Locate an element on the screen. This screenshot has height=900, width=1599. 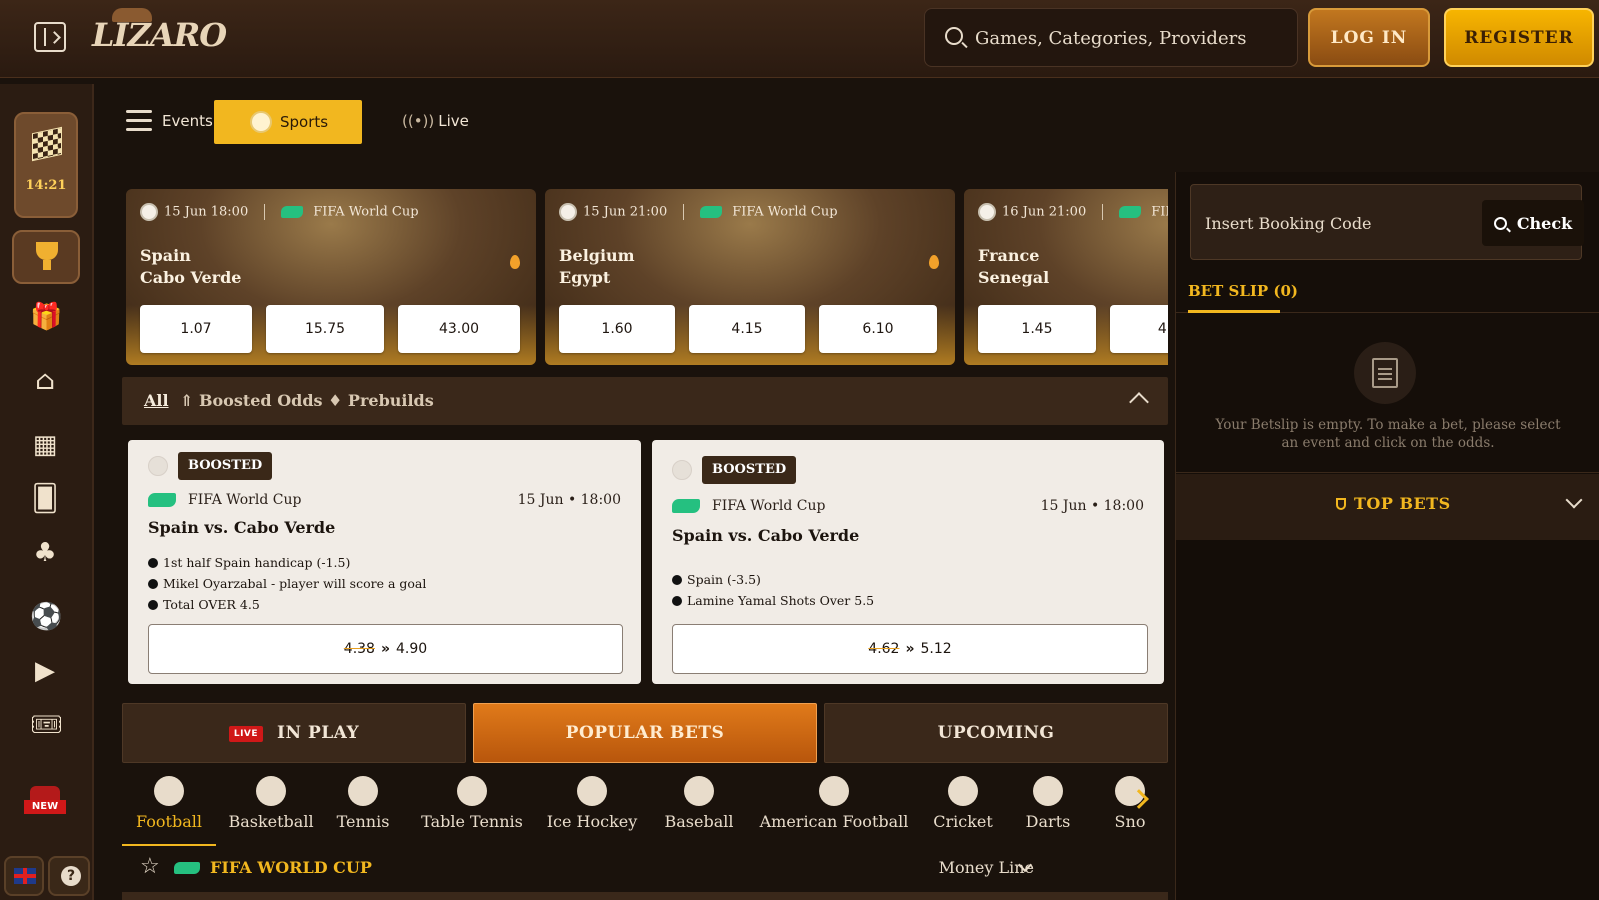
chevron-up-icon is located at coordinates (1139, 402).